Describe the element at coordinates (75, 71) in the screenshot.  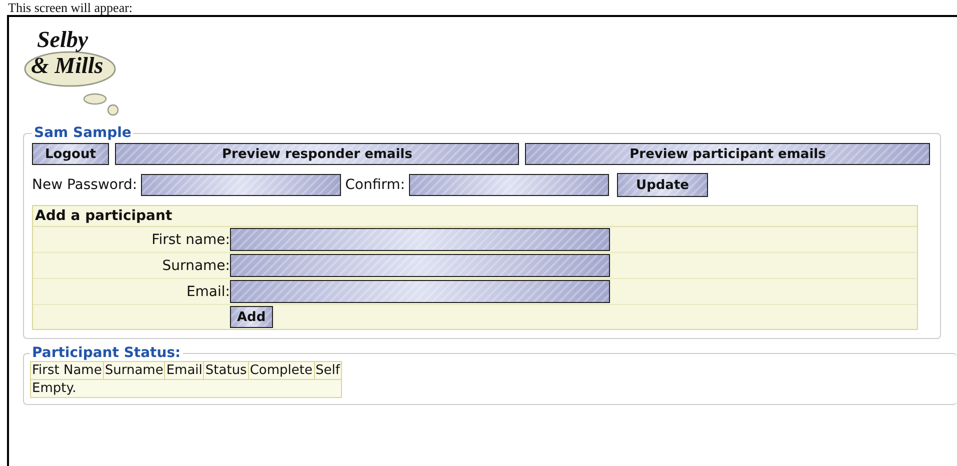
I see `logo-drawing: Selby & Mills` at that location.